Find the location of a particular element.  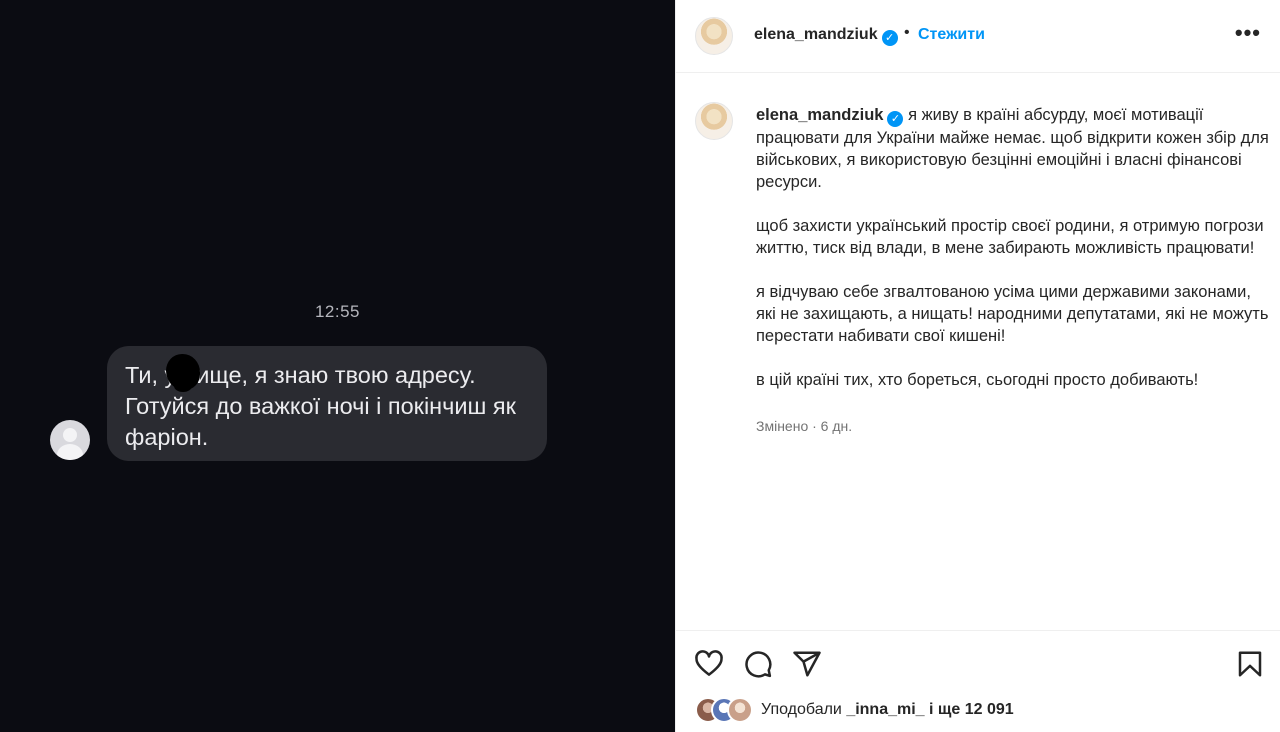

author-username: elena_mandziuk is located at coordinates (816, 34).